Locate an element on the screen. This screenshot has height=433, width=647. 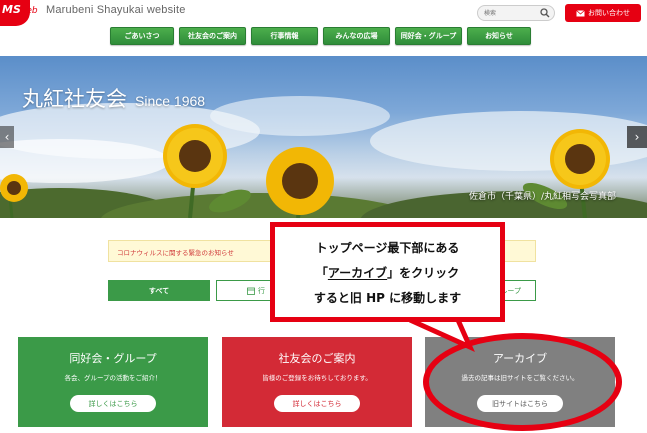
hero-title-text: 丸紅社友会 is located at coordinates (74, 99).